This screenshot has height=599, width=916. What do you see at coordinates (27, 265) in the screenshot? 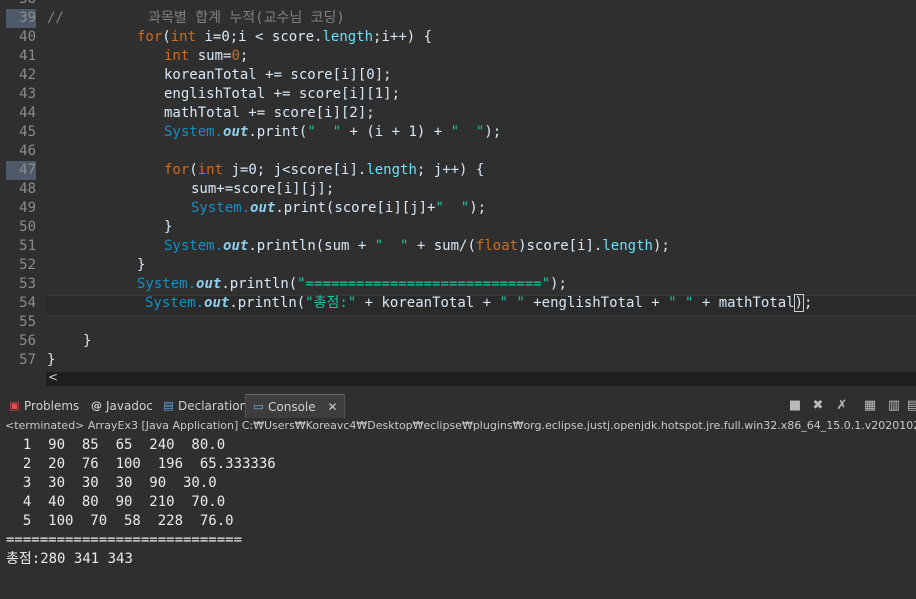
I see `line-number: 52` at bounding box center [27, 265].